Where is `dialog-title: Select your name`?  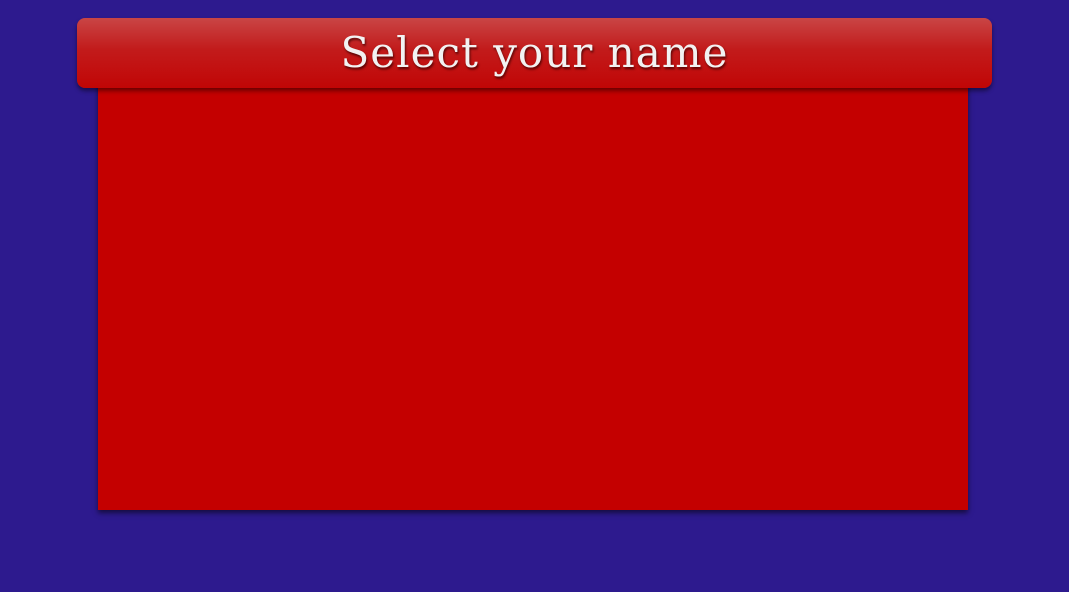
dialog-title: Select your name is located at coordinates (534, 52).